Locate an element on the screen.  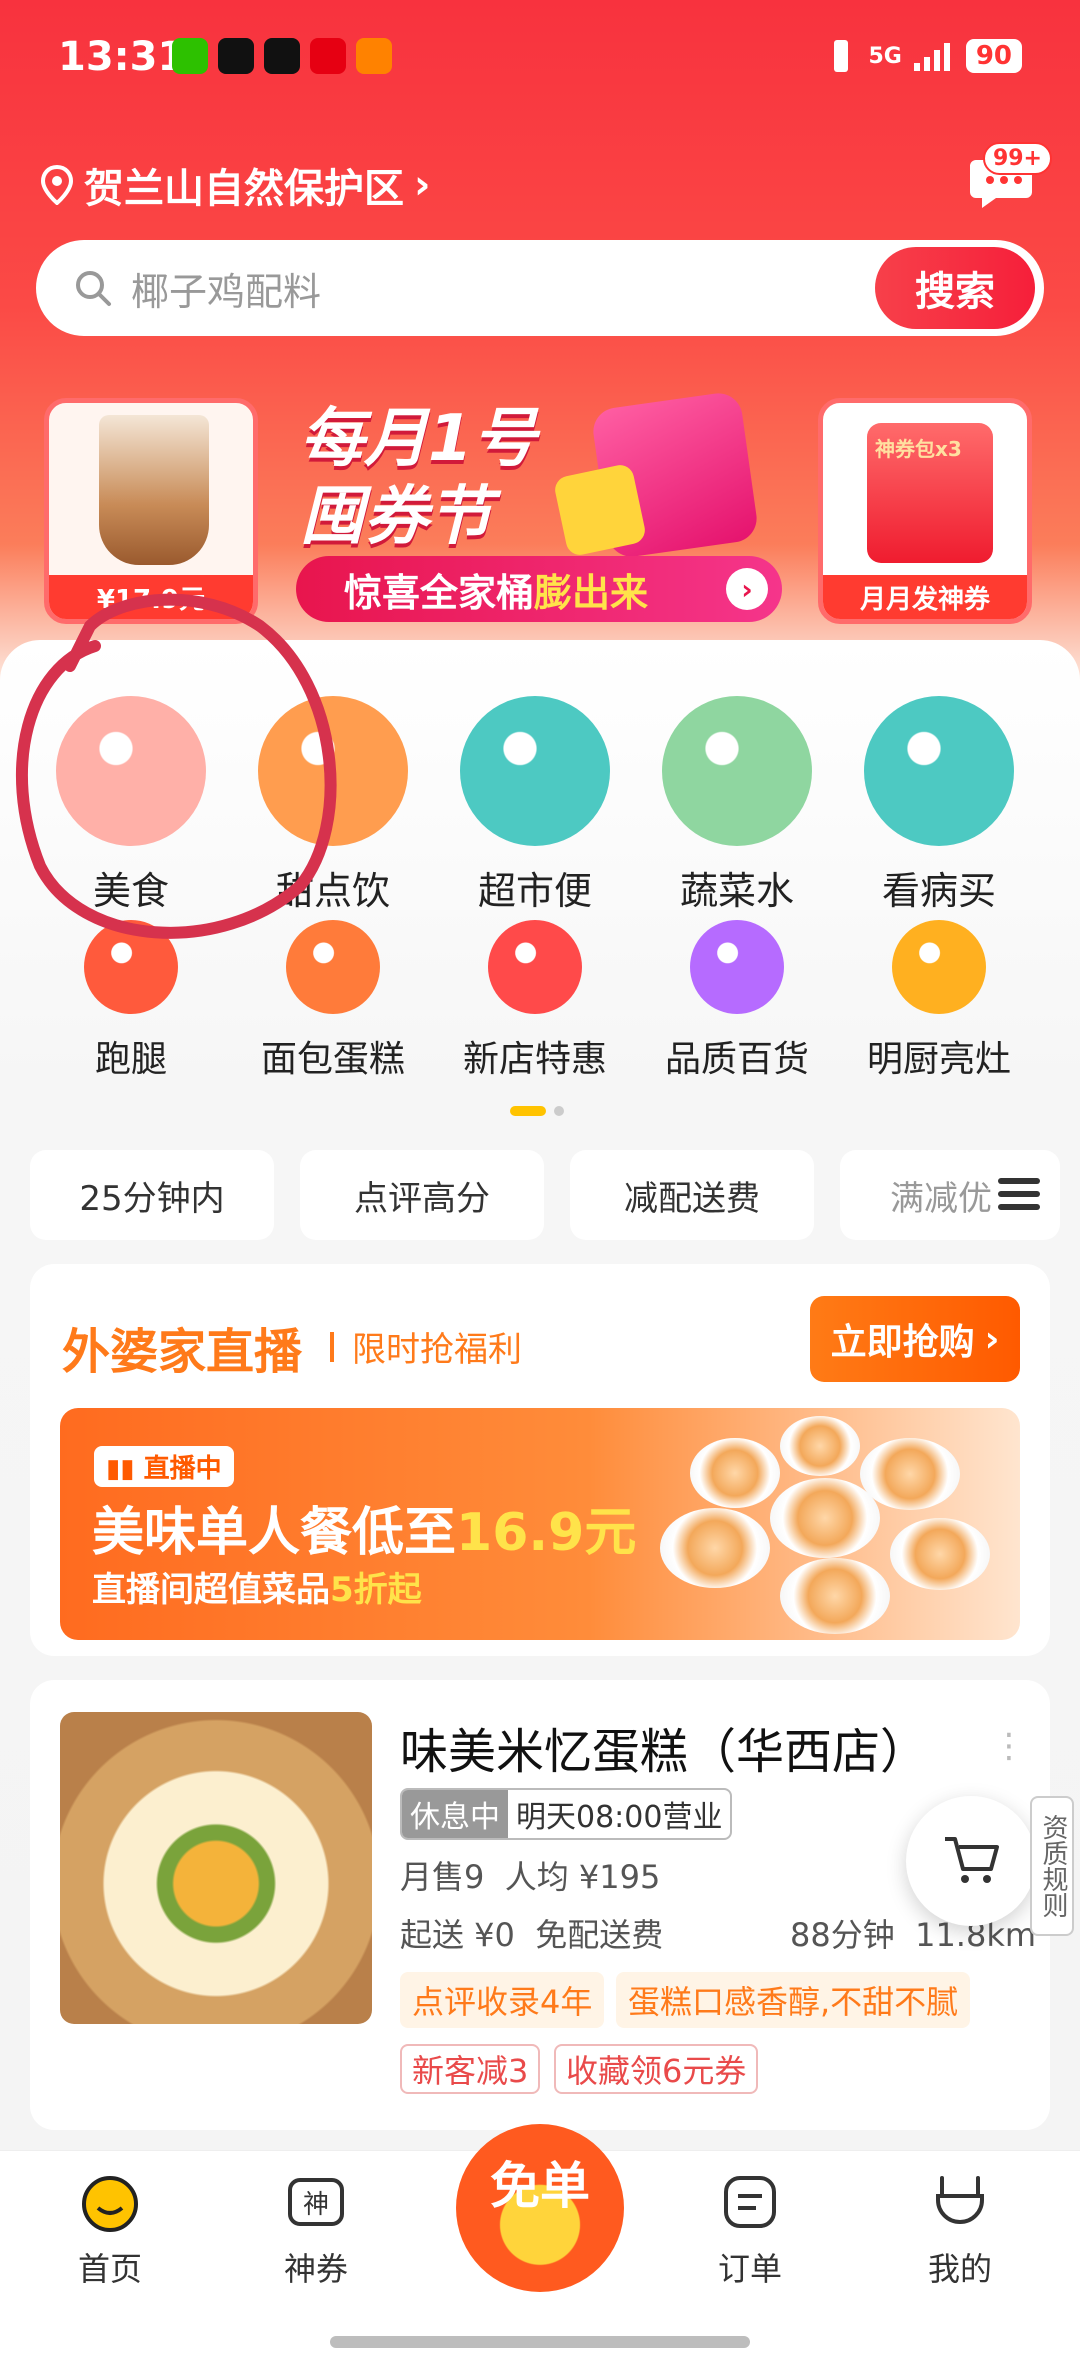
filter-chip: 25分钟内 is located at coordinates (152, 1195).